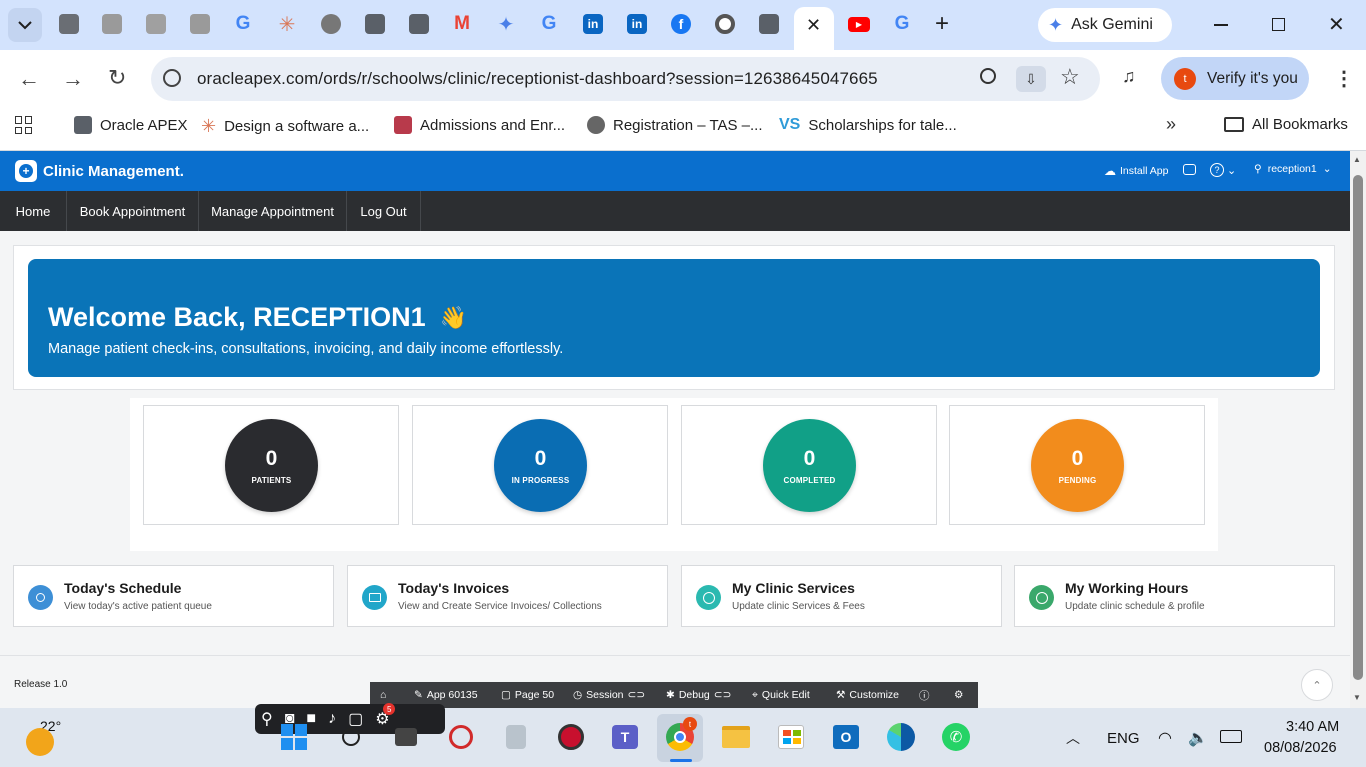 This screenshot has height=767, width=1366. I want to click on install-app-button: ☁ Install App, so click(1136, 171).